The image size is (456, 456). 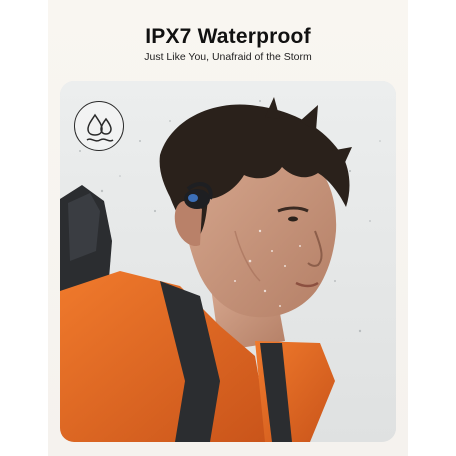 What do you see at coordinates (228, 57) in the screenshot?
I see `subline: Just Like You, Unafraid of the Storm` at bounding box center [228, 57].